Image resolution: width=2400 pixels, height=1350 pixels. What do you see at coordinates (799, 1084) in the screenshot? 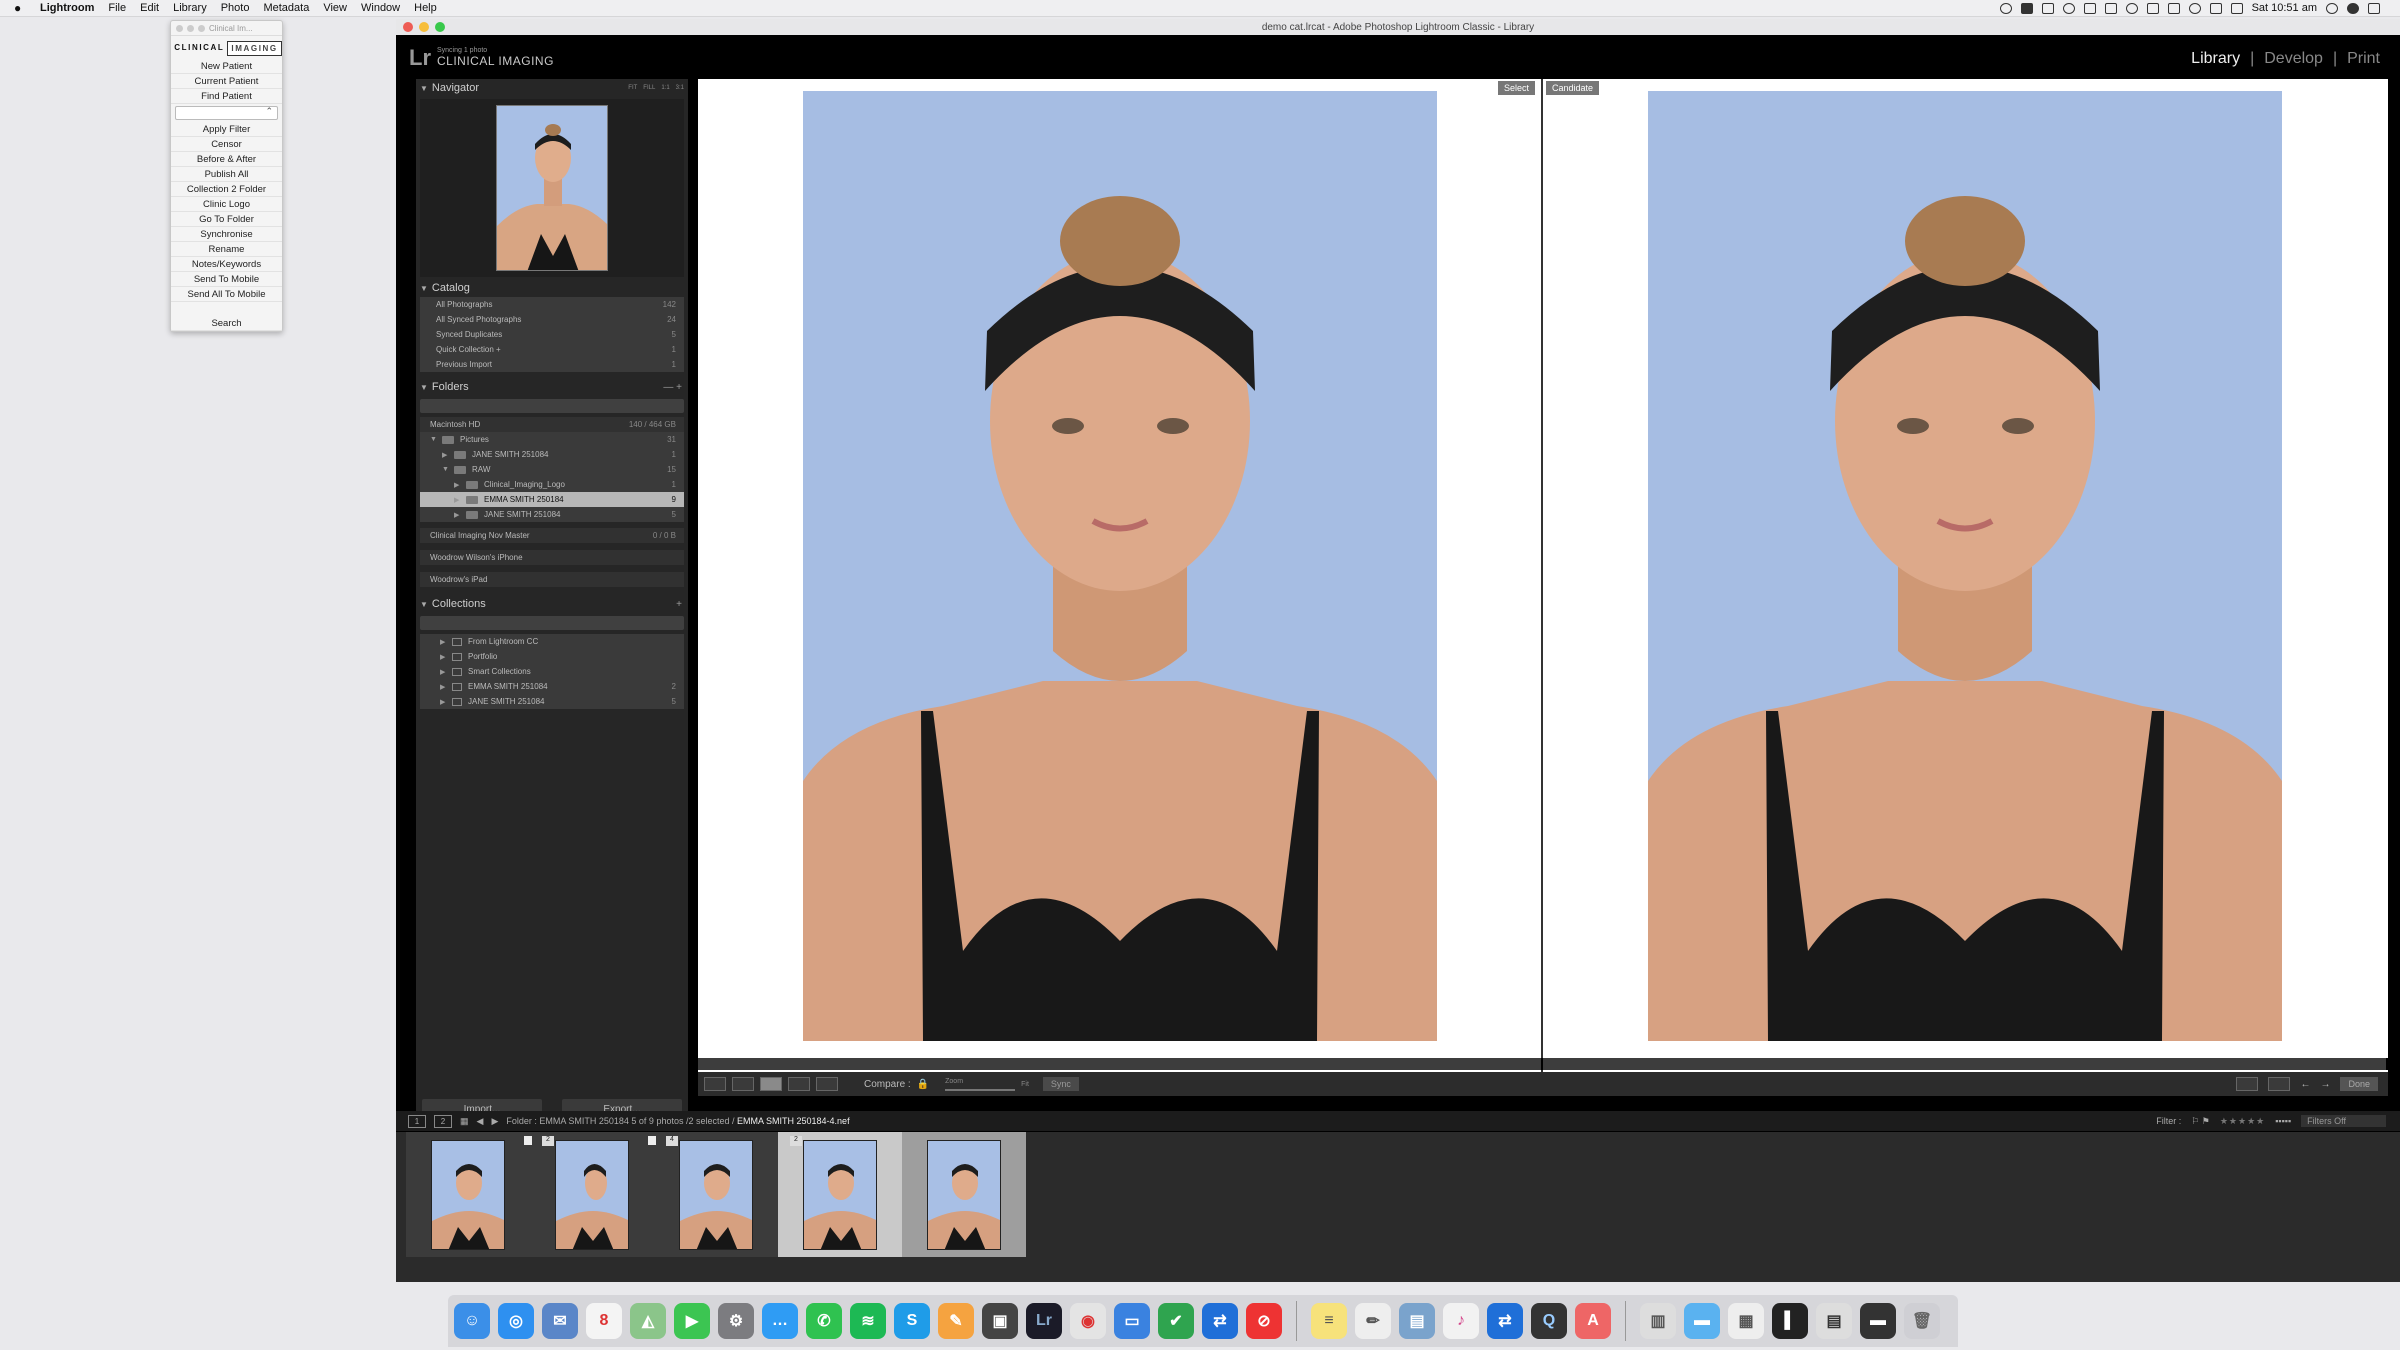
I see `survey-view-icon` at bounding box center [799, 1084].